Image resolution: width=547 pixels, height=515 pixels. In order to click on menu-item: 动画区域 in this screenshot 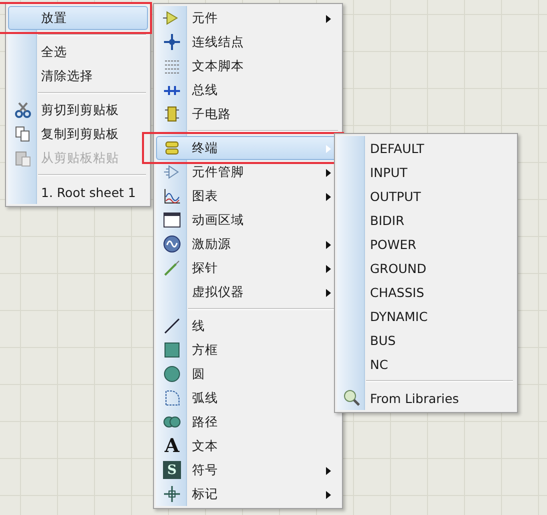, I will do `click(248, 220)`.